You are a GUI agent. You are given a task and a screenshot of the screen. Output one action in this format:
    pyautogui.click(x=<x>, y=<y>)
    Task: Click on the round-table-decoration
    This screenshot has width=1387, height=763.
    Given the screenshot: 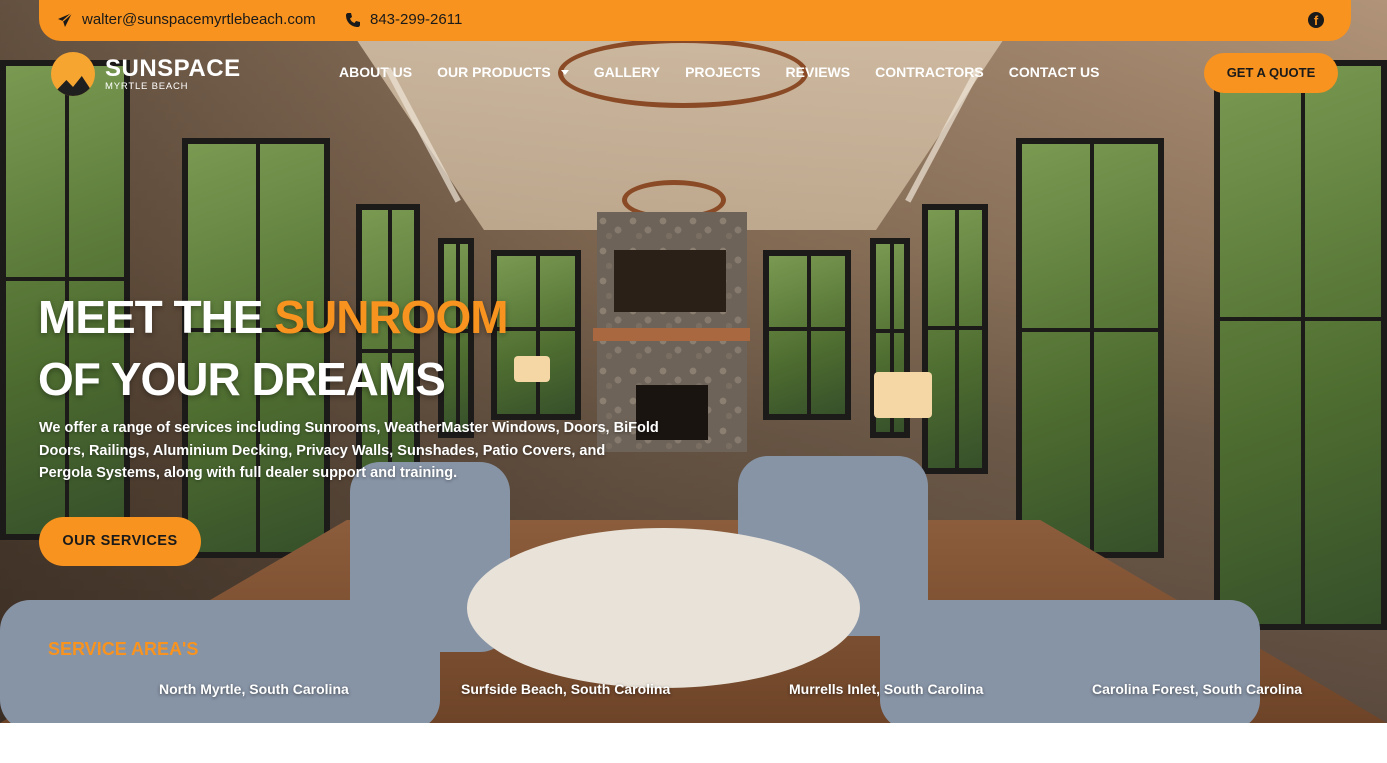 What is the action you would take?
    pyautogui.click(x=663, y=608)
    